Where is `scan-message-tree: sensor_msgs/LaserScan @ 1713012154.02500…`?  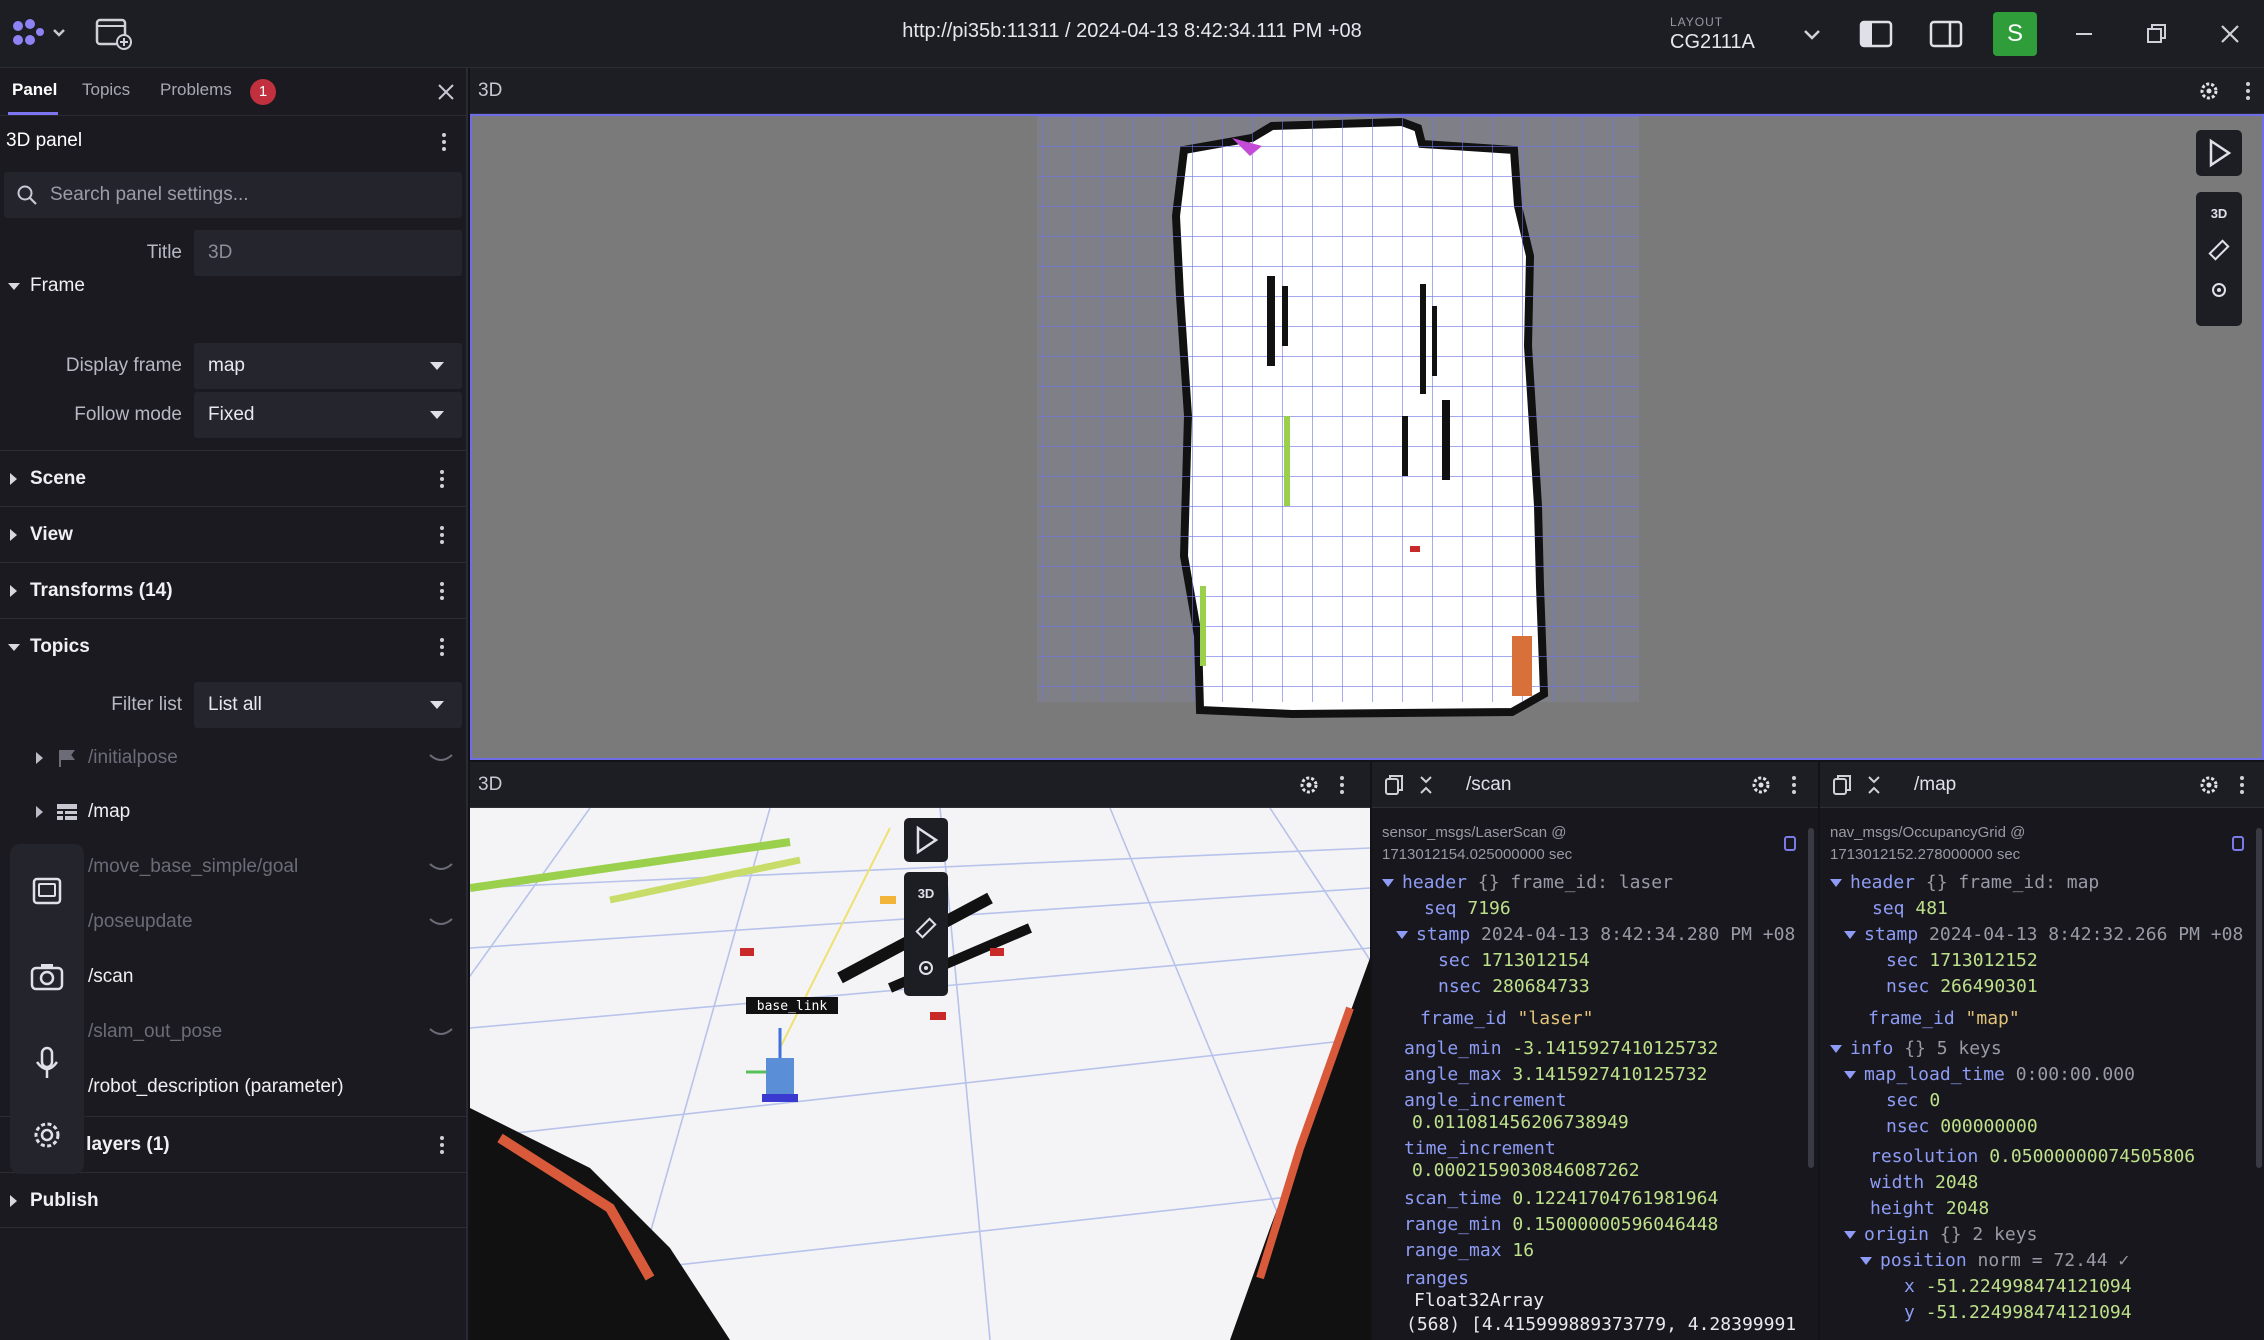
scan-message-tree: sensor_msgs/LaserScan @ 1713012154.02500… is located at coordinates (1595, 1074).